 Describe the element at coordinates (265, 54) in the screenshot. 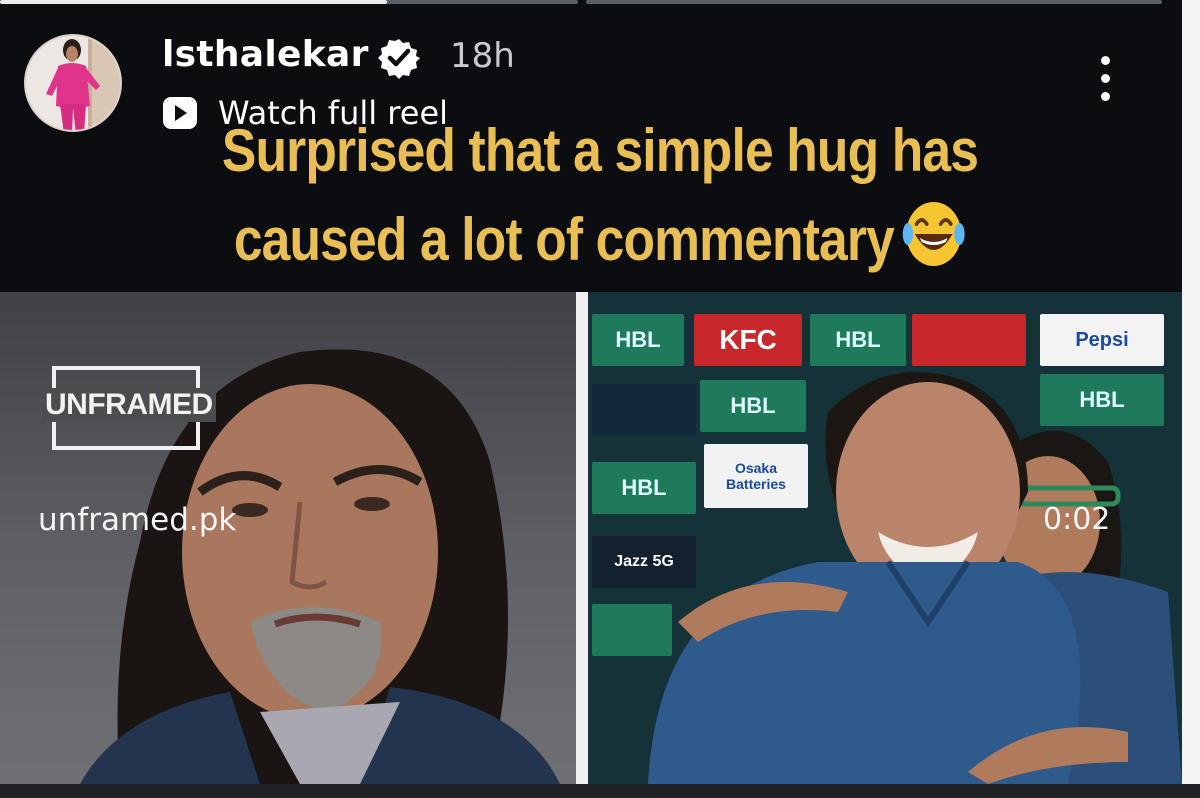

I see `username: lsthalekar` at that location.